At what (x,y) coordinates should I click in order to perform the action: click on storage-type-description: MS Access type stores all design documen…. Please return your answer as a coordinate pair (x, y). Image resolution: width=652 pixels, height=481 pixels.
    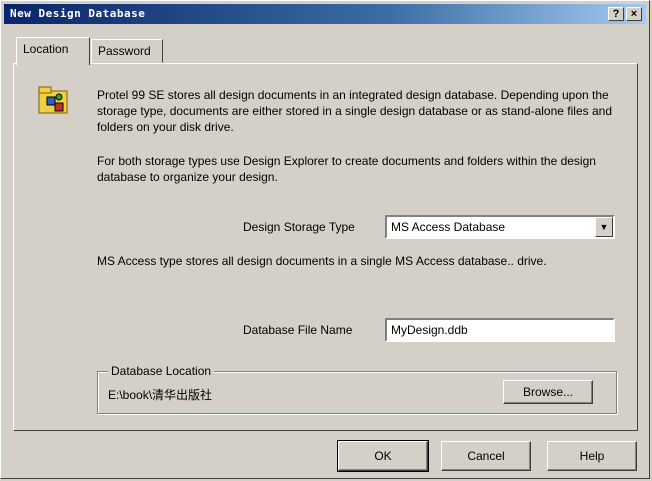
    Looking at the image, I should click on (322, 261).